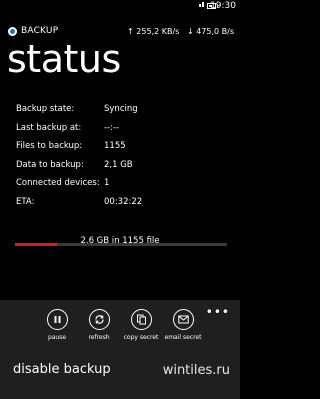  I want to click on refresh-button: refresh, so click(99, 325).